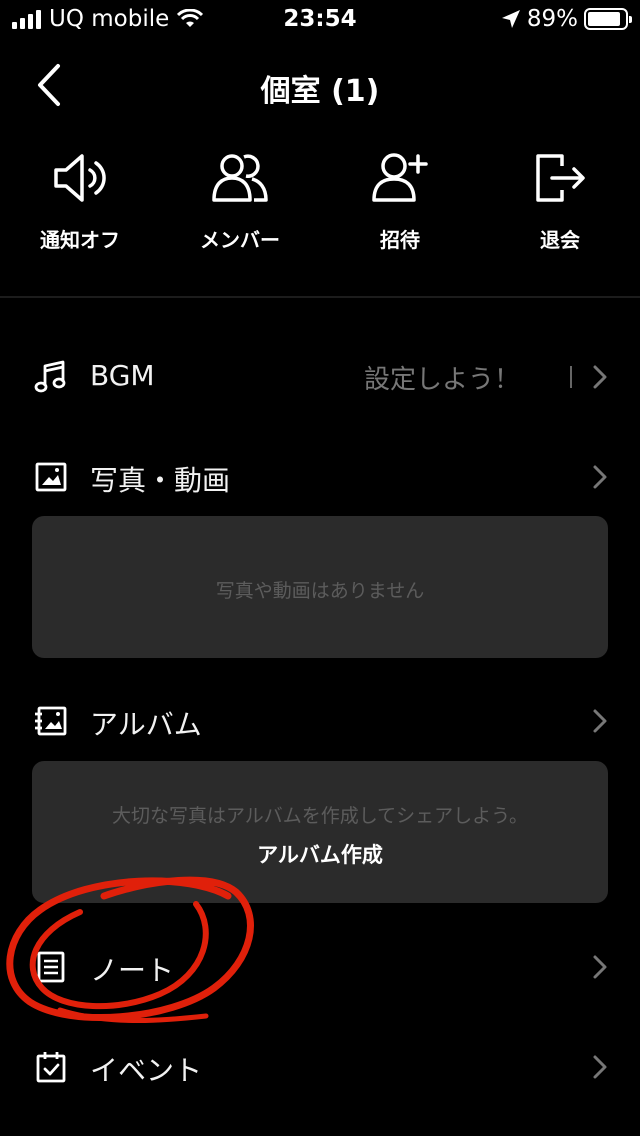 The height and width of the screenshot is (1136, 640). Describe the element at coordinates (320, 816) in the screenshot. I see `album-message: 大切な写真はアルバムを作成してシェアしよう。` at that location.